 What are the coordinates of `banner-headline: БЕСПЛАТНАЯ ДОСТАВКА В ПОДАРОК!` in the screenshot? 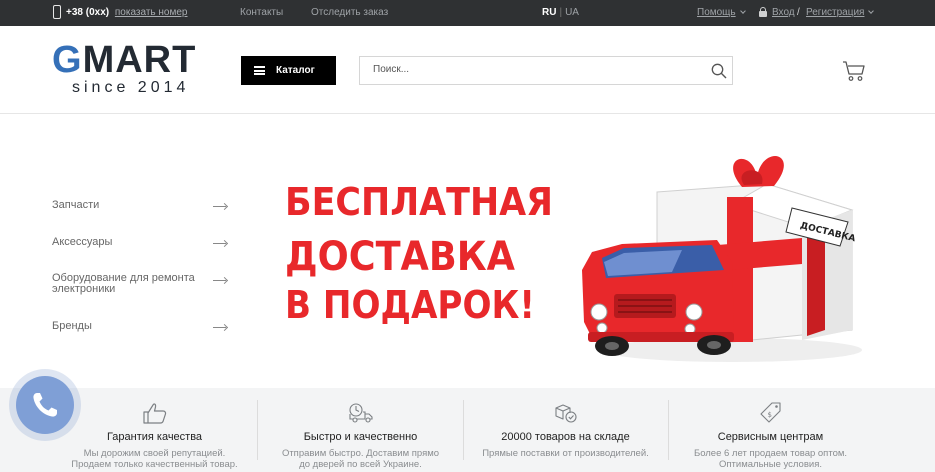 It's located at (419, 253).